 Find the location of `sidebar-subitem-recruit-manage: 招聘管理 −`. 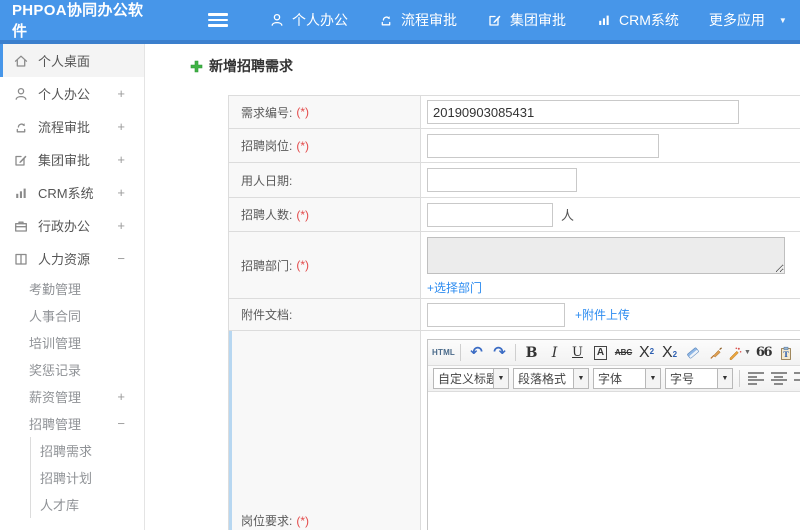

sidebar-subitem-recruit-manage: 招聘管理 − is located at coordinates (72, 423).